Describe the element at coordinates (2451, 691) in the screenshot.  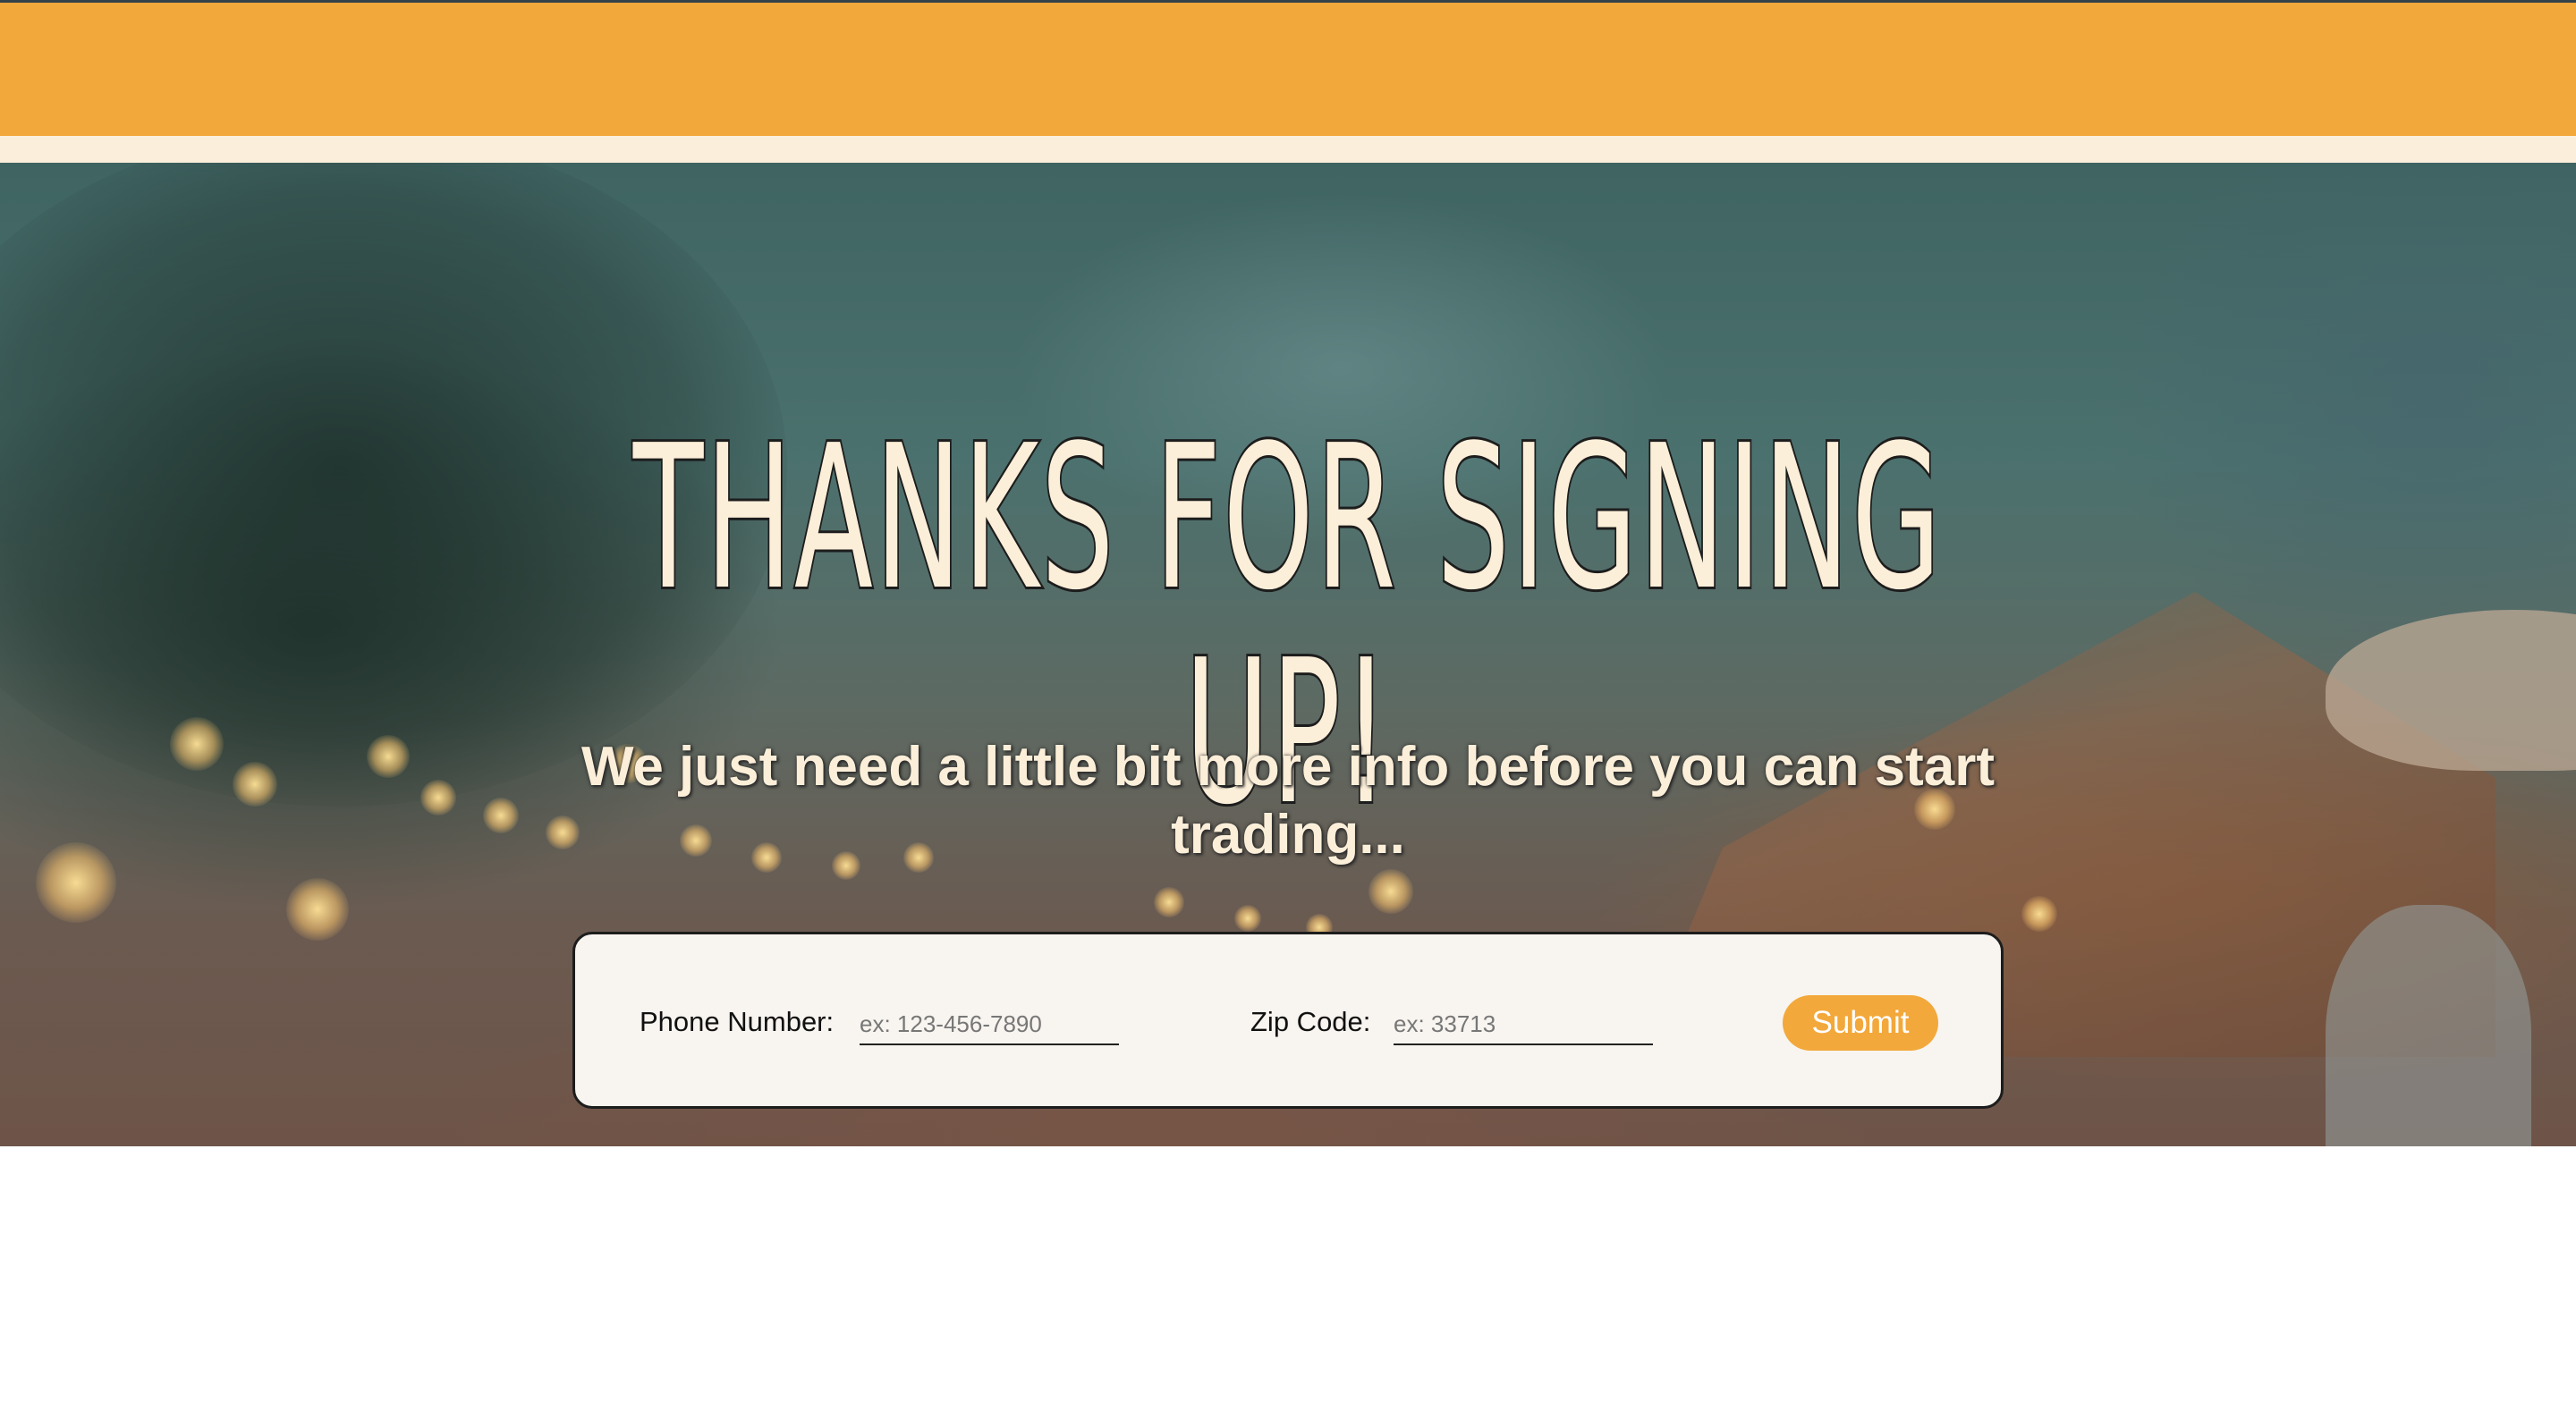
I see `background-umbrella` at that location.